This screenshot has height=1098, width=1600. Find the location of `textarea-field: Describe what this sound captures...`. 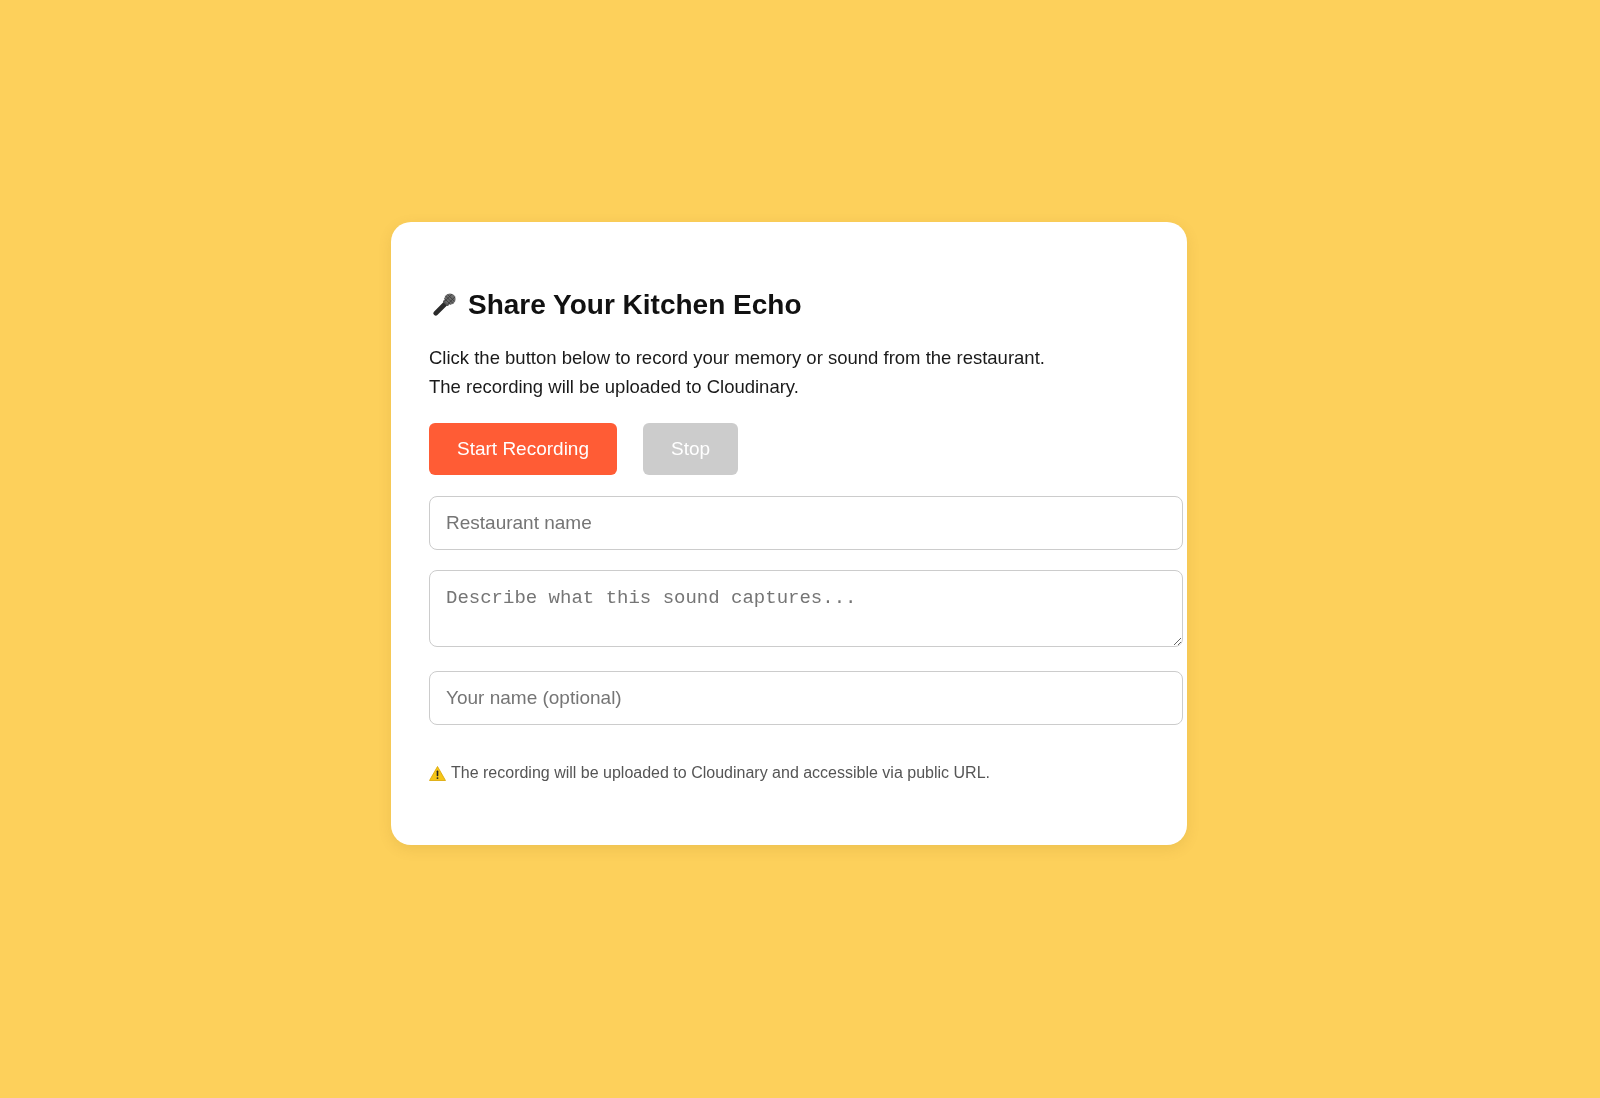

textarea-field: Describe what this sound captures... is located at coordinates (806, 608).